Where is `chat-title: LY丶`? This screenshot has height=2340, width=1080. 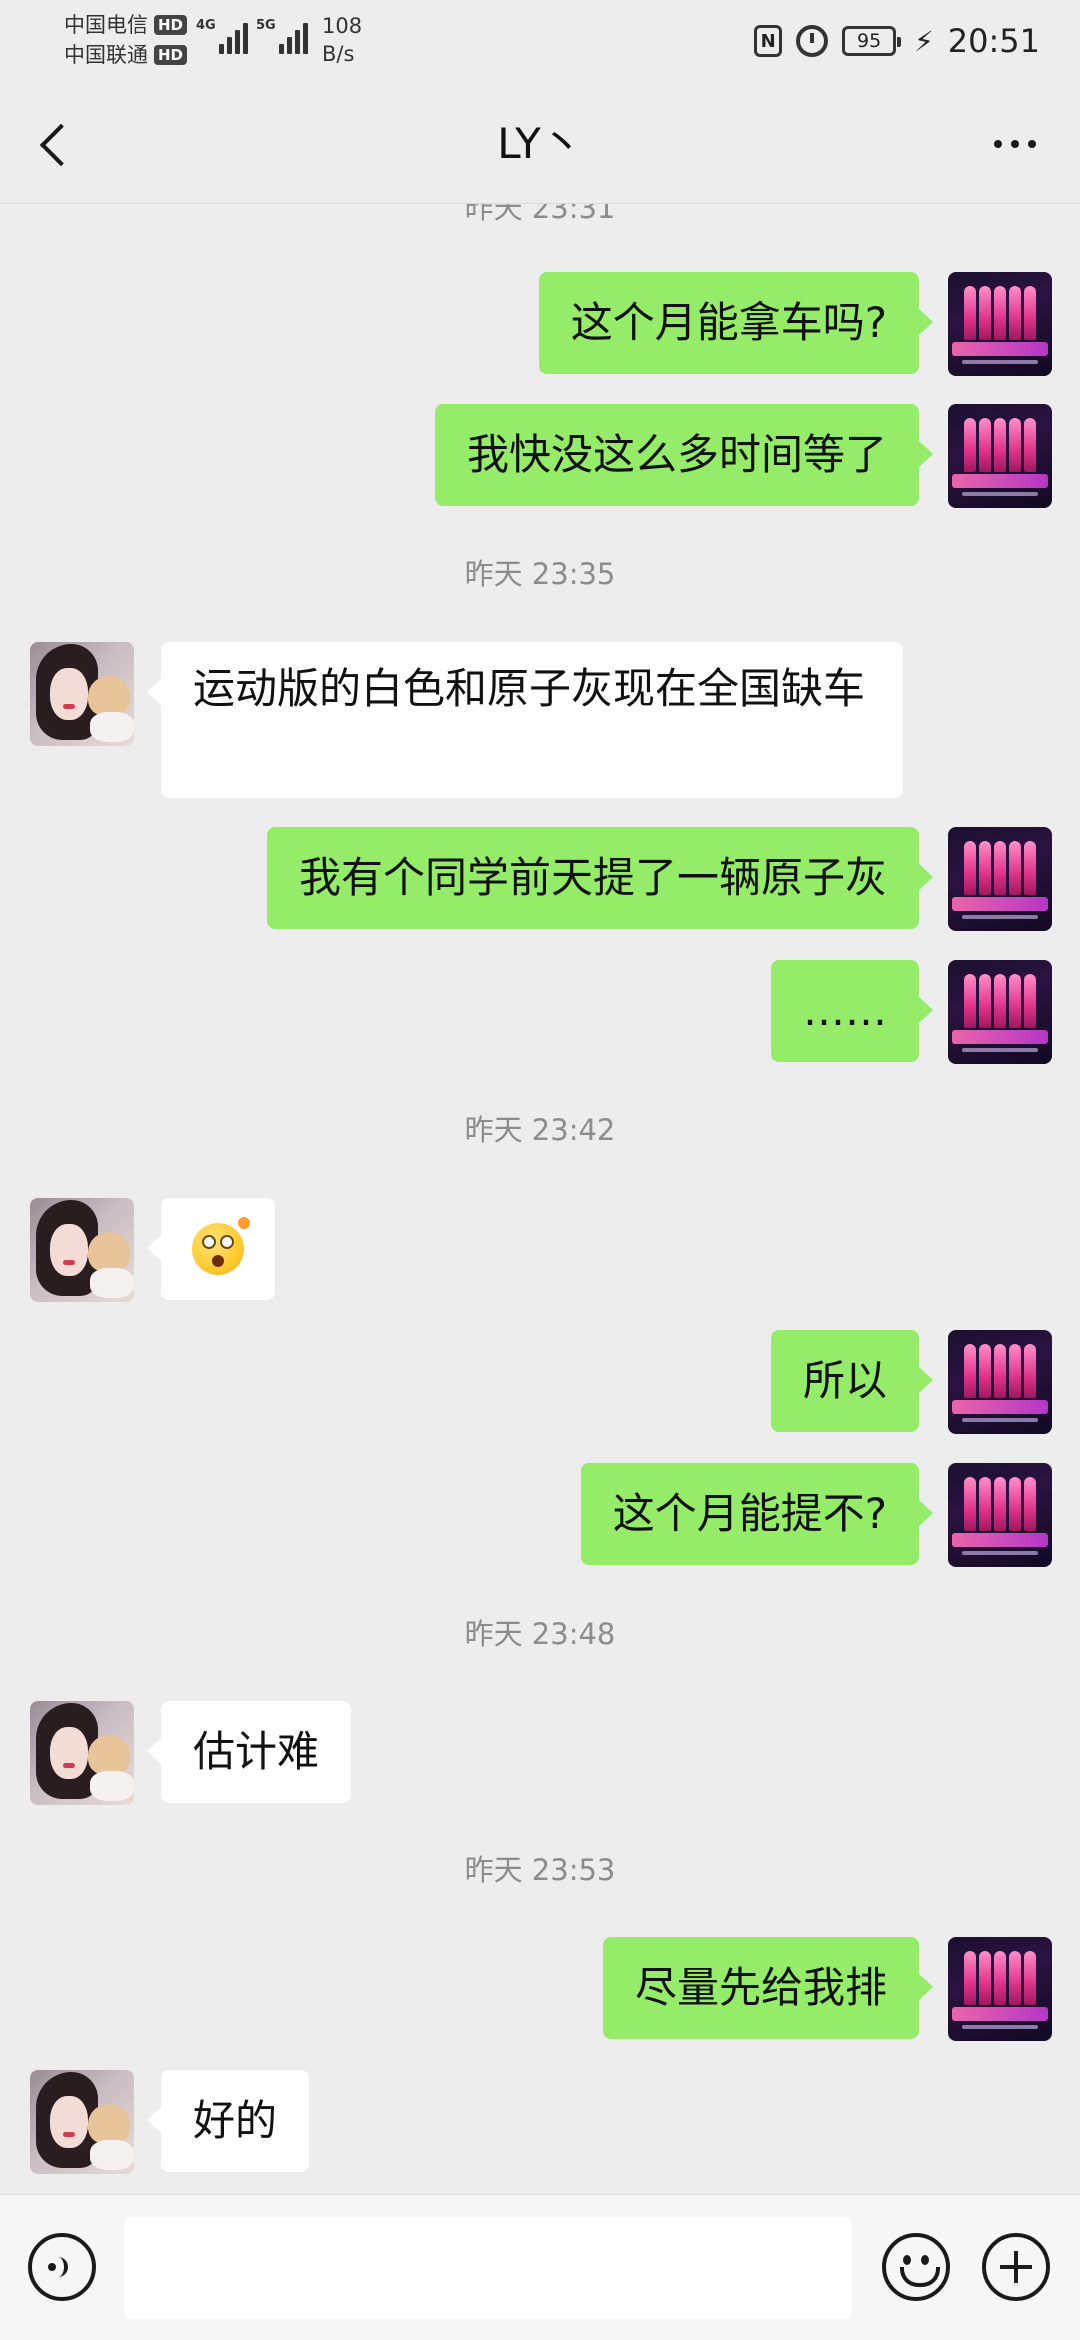
chat-title: LY丶 is located at coordinates (540, 143).